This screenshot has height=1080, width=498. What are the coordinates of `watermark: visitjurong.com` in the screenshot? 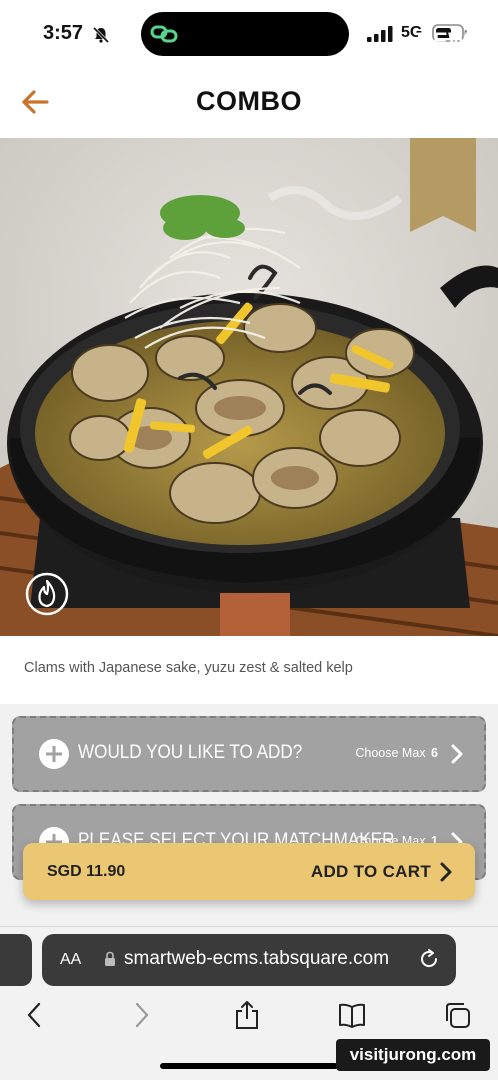 It's located at (413, 1055).